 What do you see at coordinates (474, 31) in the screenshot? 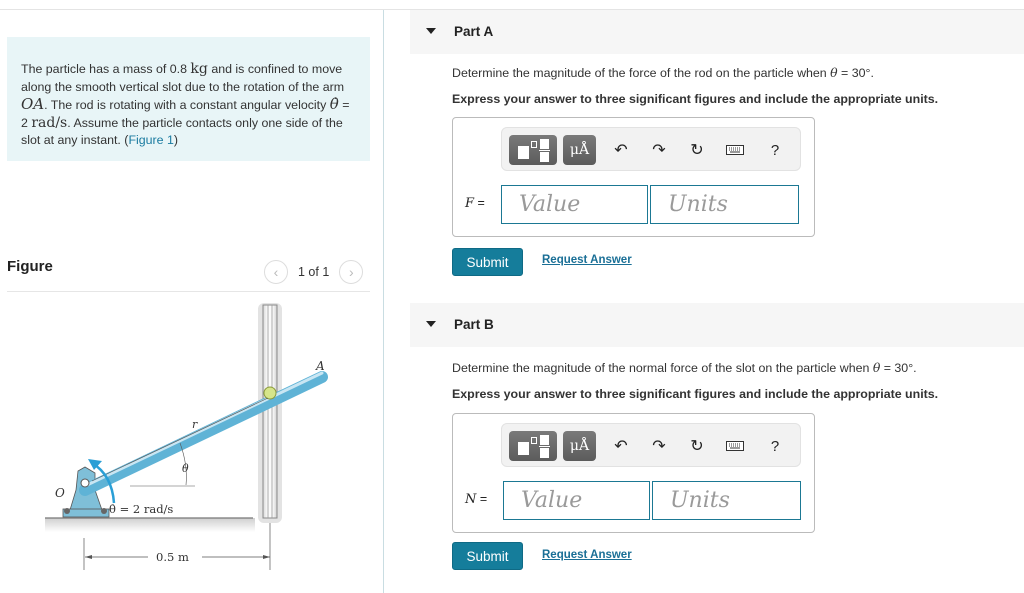
I see `part-a-label: Part A` at bounding box center [474, 31].